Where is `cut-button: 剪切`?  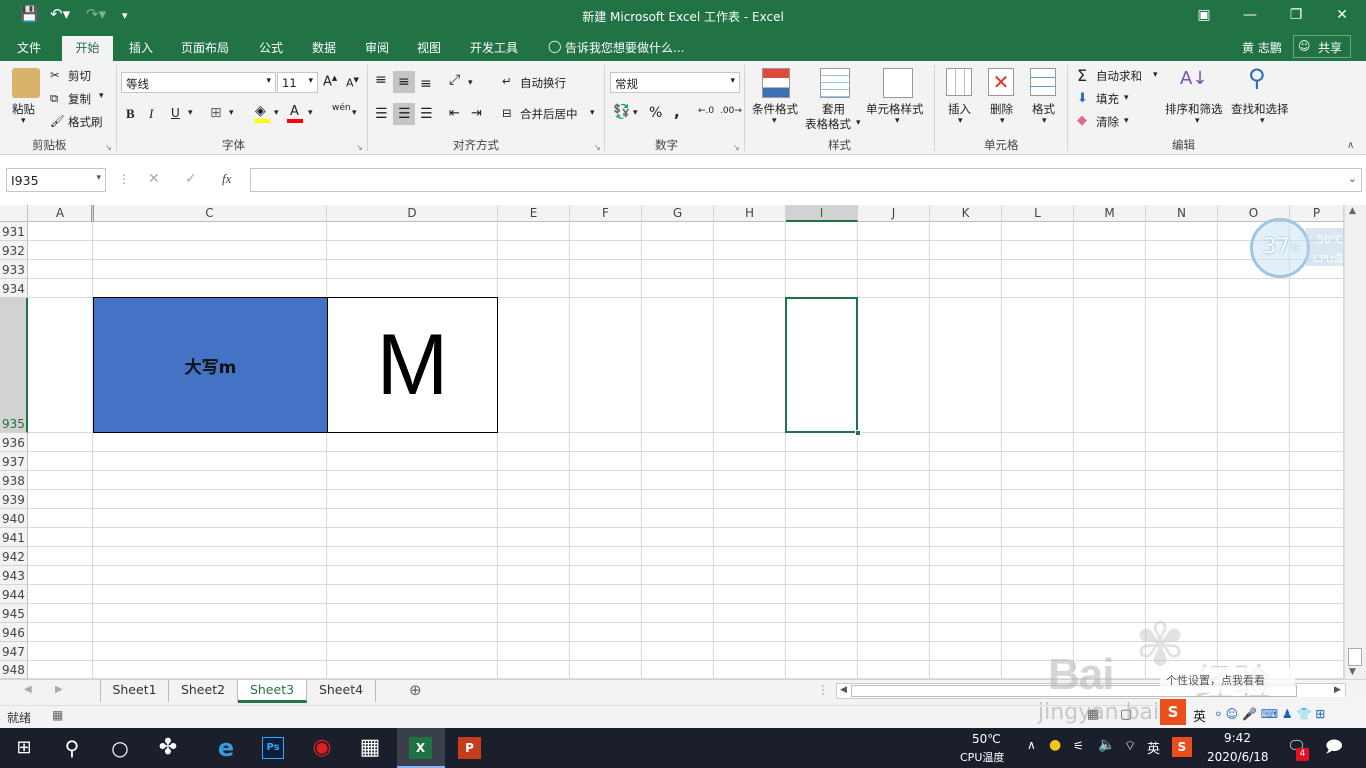 cut-button: 剪切 is located at coordinates (79, 76).